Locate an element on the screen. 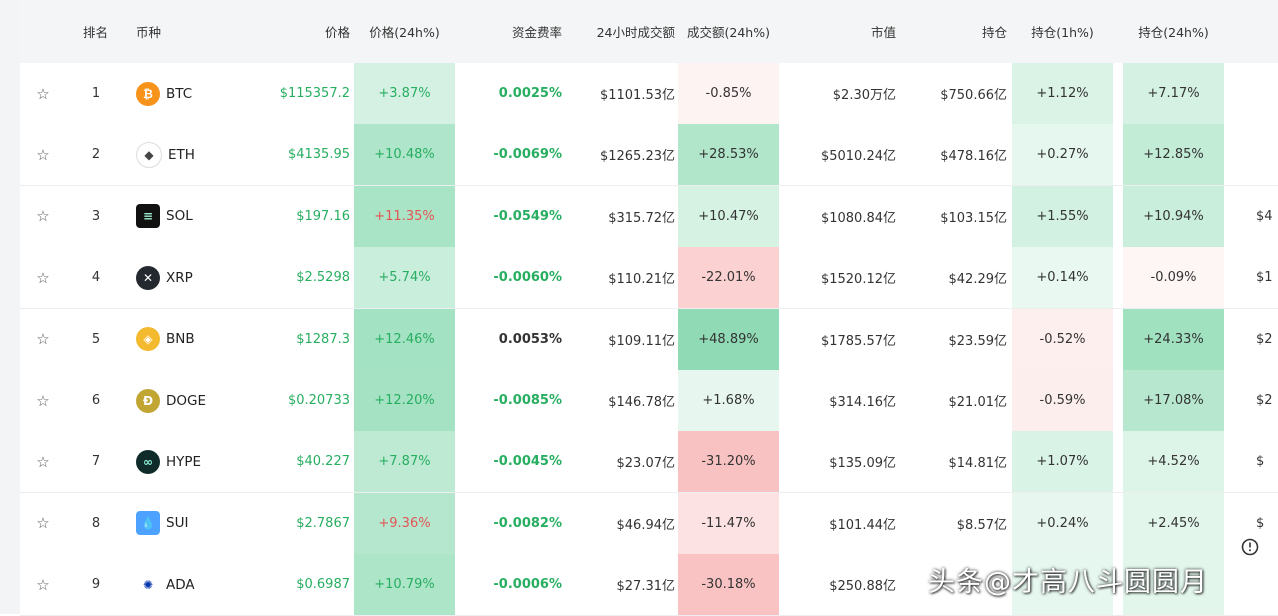  coin-symbol: HYPE is located at coordinates (184, 461).